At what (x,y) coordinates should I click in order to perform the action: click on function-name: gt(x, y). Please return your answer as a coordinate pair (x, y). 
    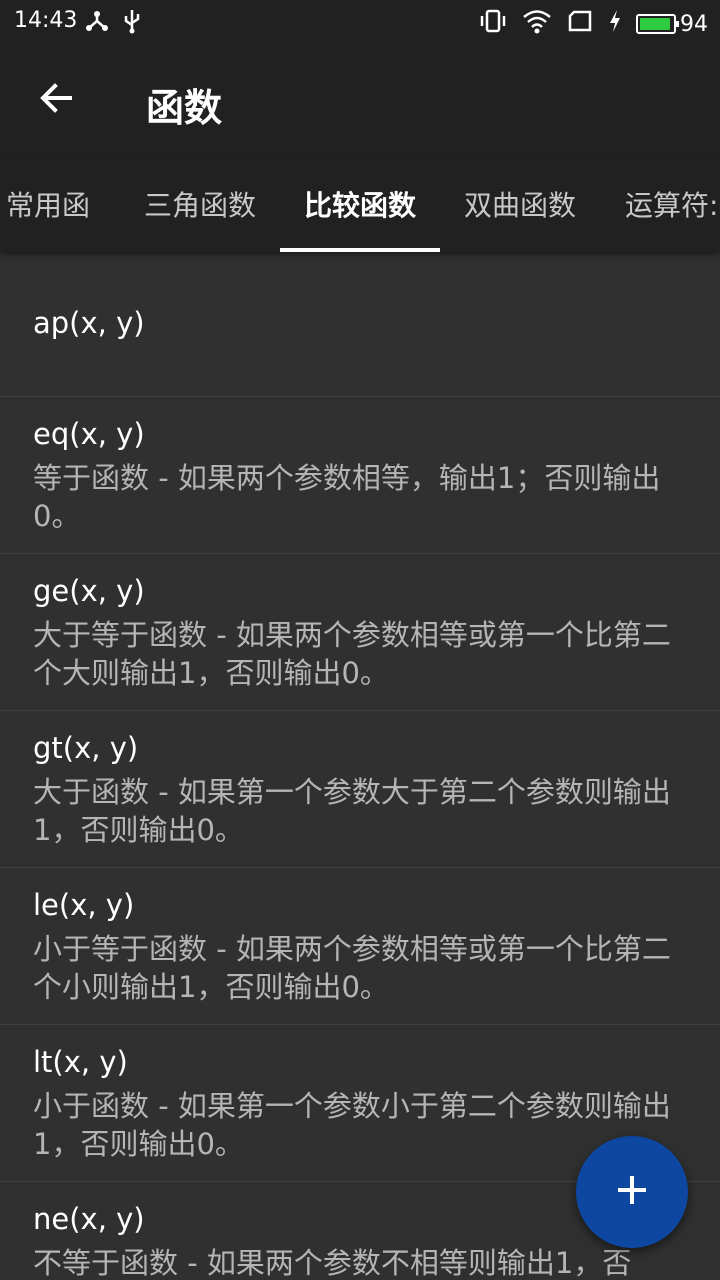
    Looking at the image, I should click on (86, 748).